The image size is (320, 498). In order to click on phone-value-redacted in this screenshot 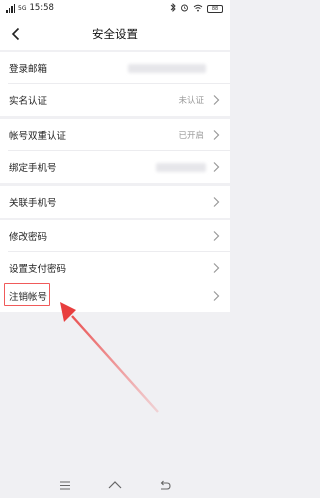, I will do `click(181, 167)`.